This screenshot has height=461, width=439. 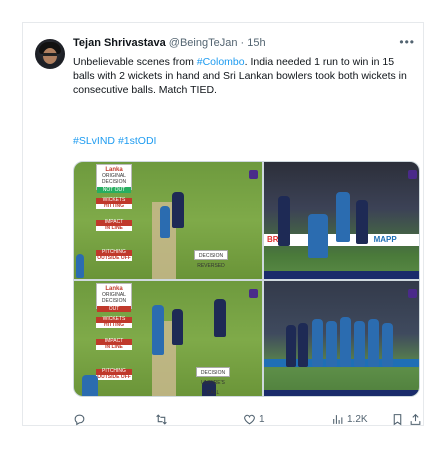 I want to click on retweet-button, so click(x=163, y=419).